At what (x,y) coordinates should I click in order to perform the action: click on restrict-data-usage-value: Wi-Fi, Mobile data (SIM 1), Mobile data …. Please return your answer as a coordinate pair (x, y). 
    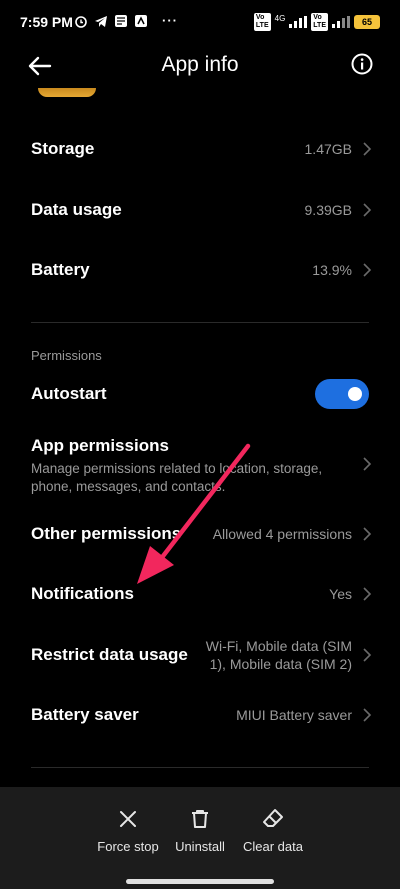
    Looking at the image, I should click on (278, 655).